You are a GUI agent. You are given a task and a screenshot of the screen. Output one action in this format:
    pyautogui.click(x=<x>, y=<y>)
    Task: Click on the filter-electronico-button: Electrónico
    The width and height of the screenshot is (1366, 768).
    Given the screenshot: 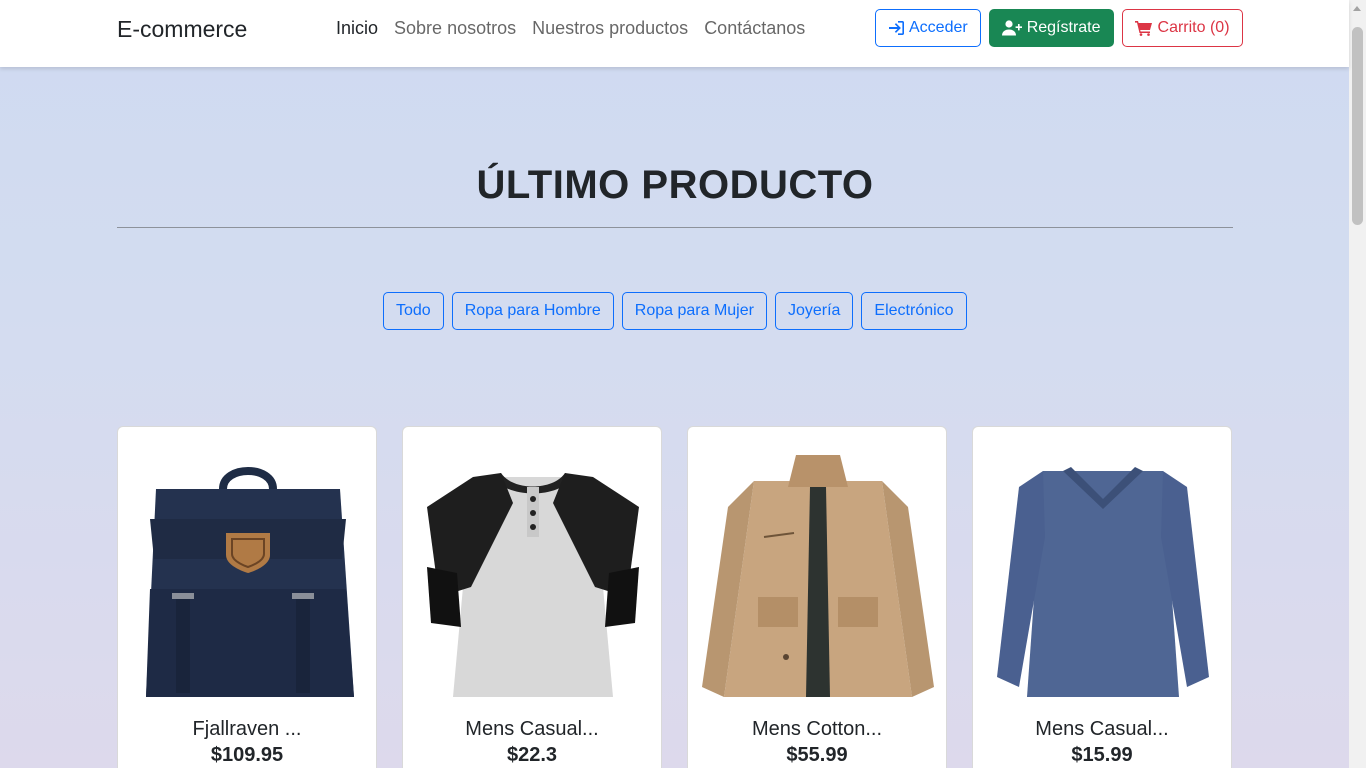 What is the action you would take?
    pyautogui.click(x=914, y=311)
    